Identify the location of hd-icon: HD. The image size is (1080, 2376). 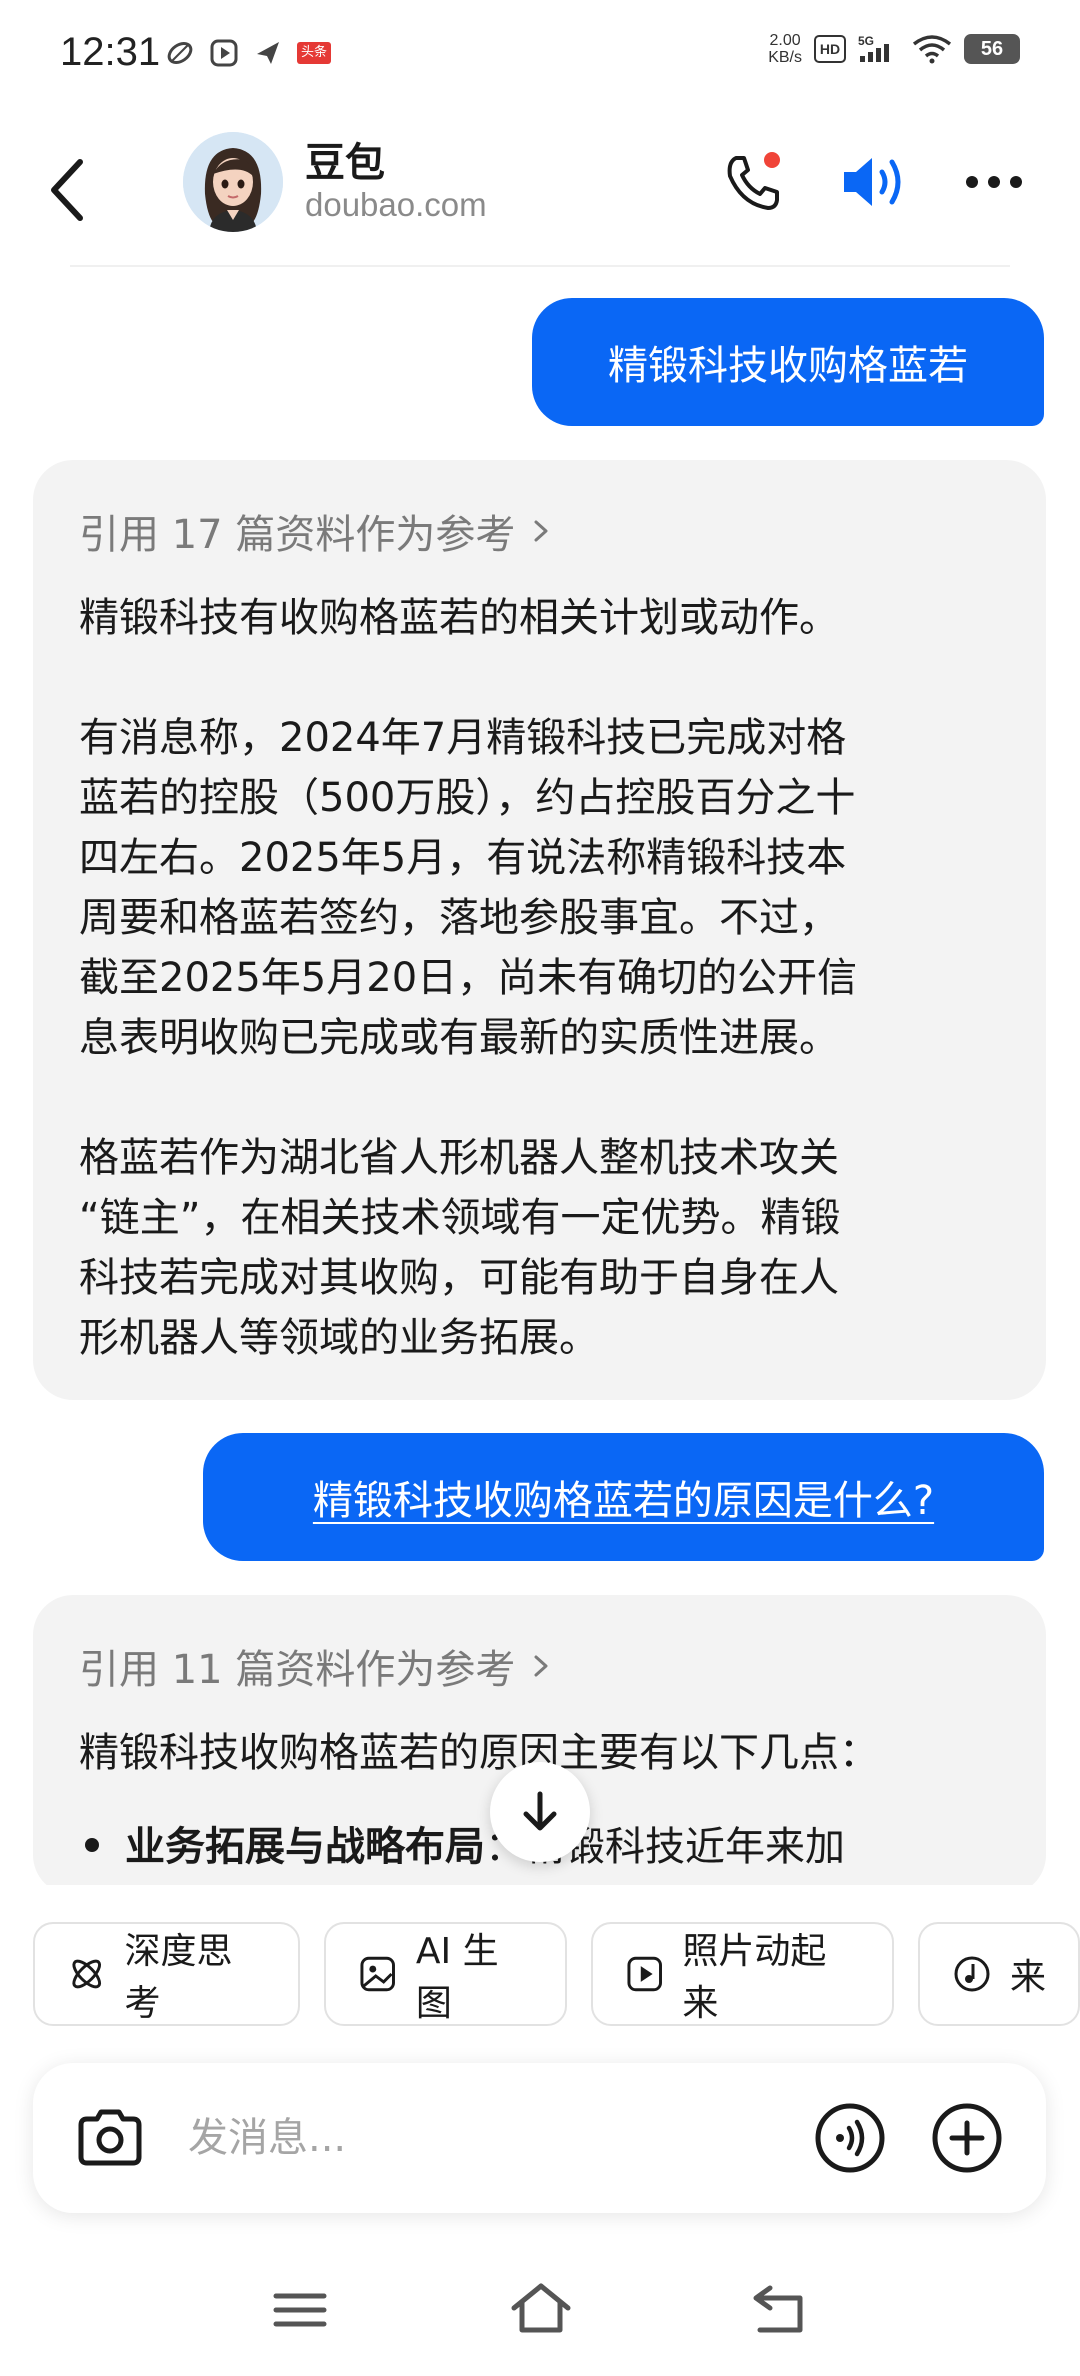
(830, 49).